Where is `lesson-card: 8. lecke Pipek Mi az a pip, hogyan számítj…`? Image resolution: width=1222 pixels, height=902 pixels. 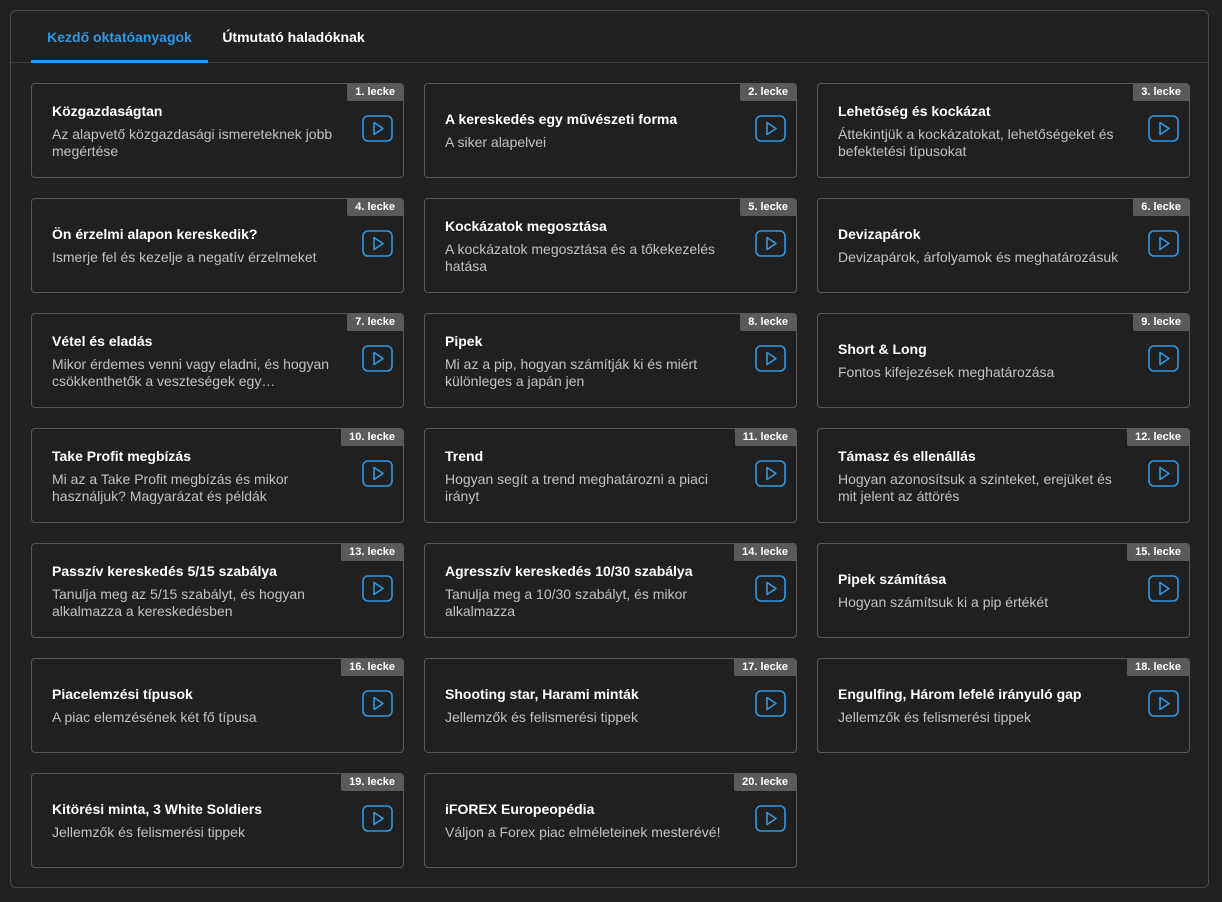 lesson-card: 8. lecke Pipek Mi az a pip, hogyan számítj… is located at coordinates (610, 360).